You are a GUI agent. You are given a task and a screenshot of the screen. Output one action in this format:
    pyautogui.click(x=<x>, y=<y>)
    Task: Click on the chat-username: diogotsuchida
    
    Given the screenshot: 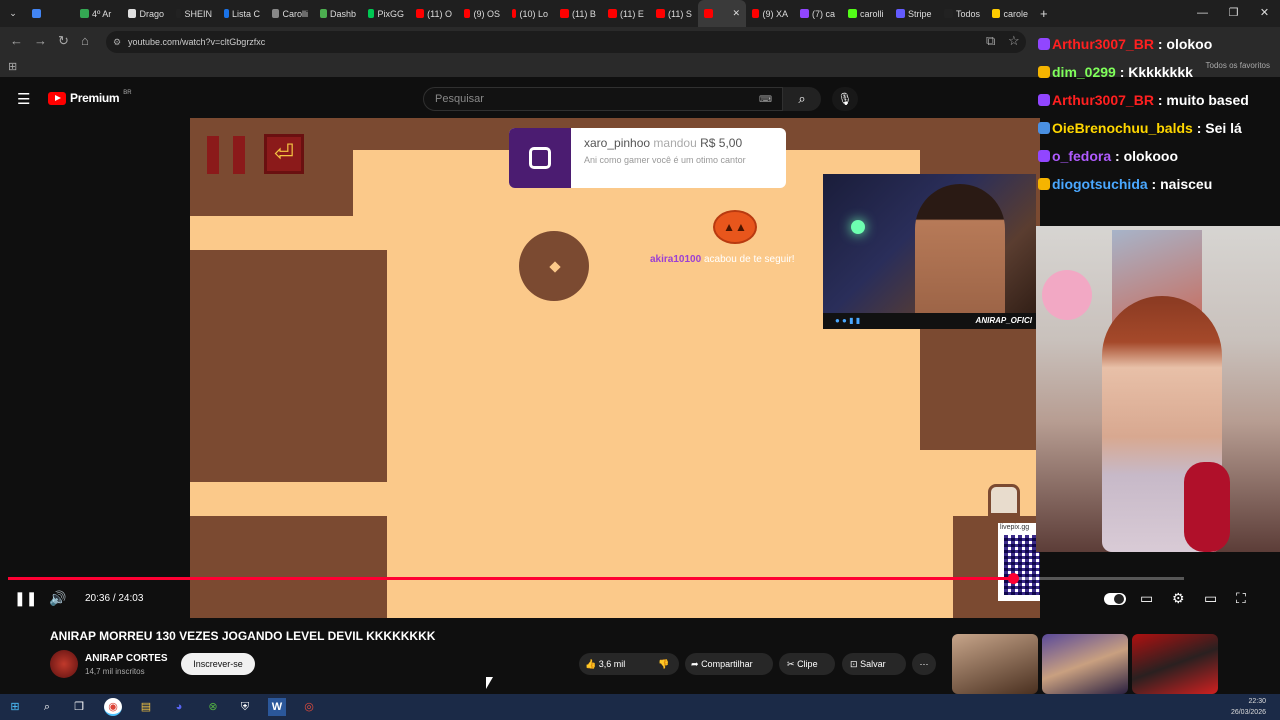 What is the action you would take?
    pyautogui.click(x=1100, y=184)
    